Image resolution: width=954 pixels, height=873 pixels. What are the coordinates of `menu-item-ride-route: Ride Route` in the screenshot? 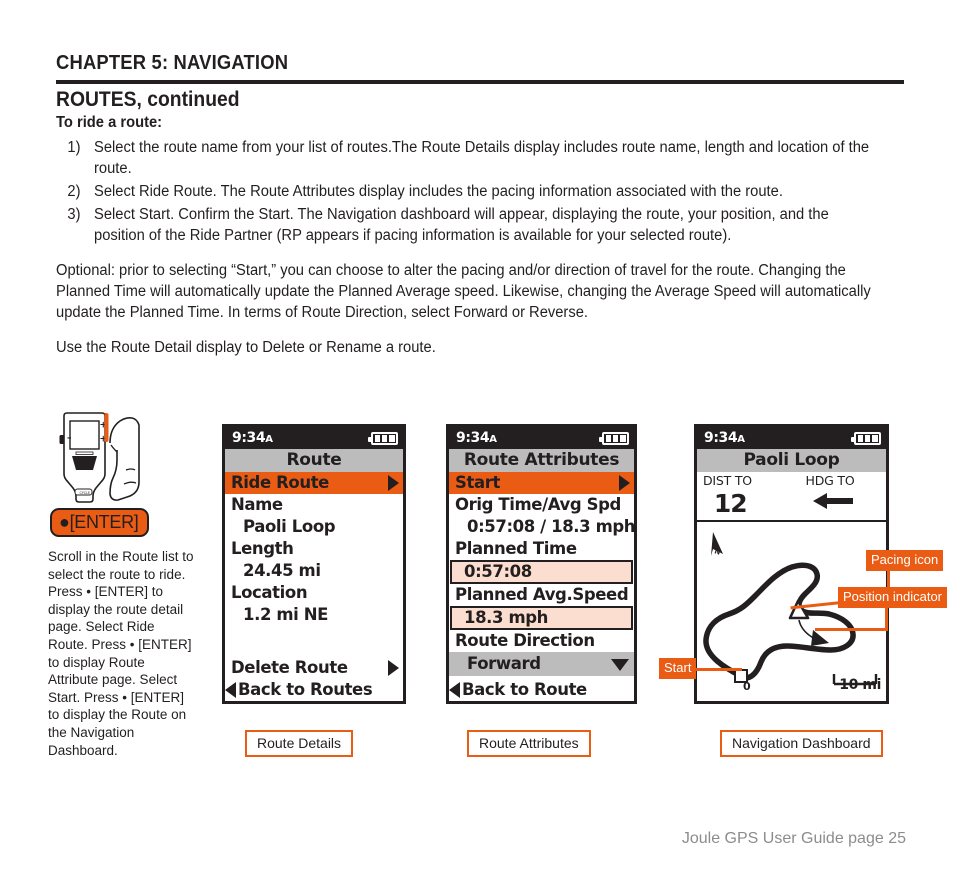 It's located at (314, 483).